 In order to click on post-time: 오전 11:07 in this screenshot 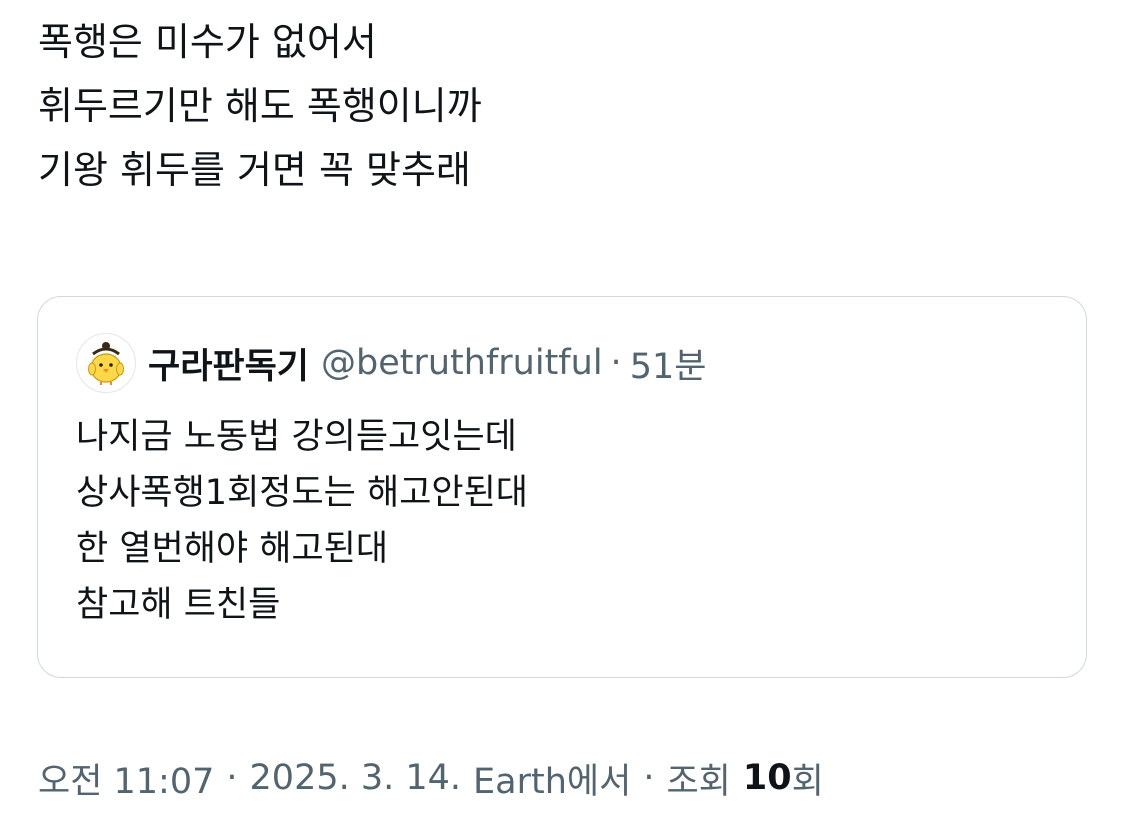, I will do `click(126, 778)`.